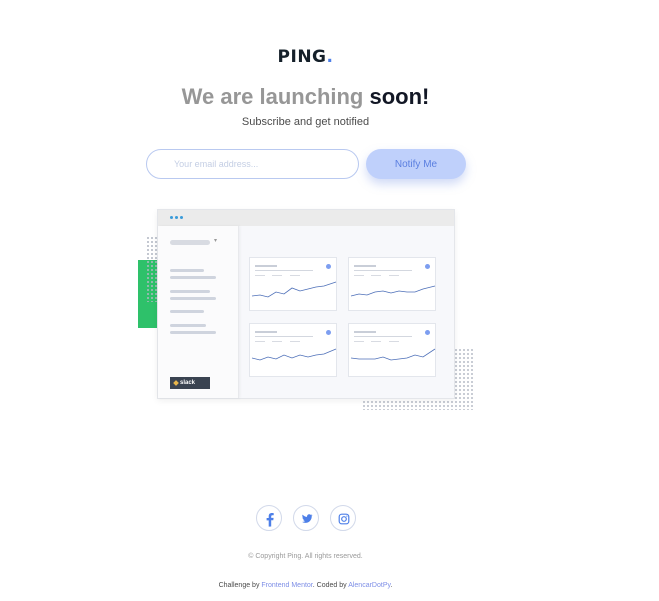  I want to click on page-title: We are launching soon!, so click(305, 97).